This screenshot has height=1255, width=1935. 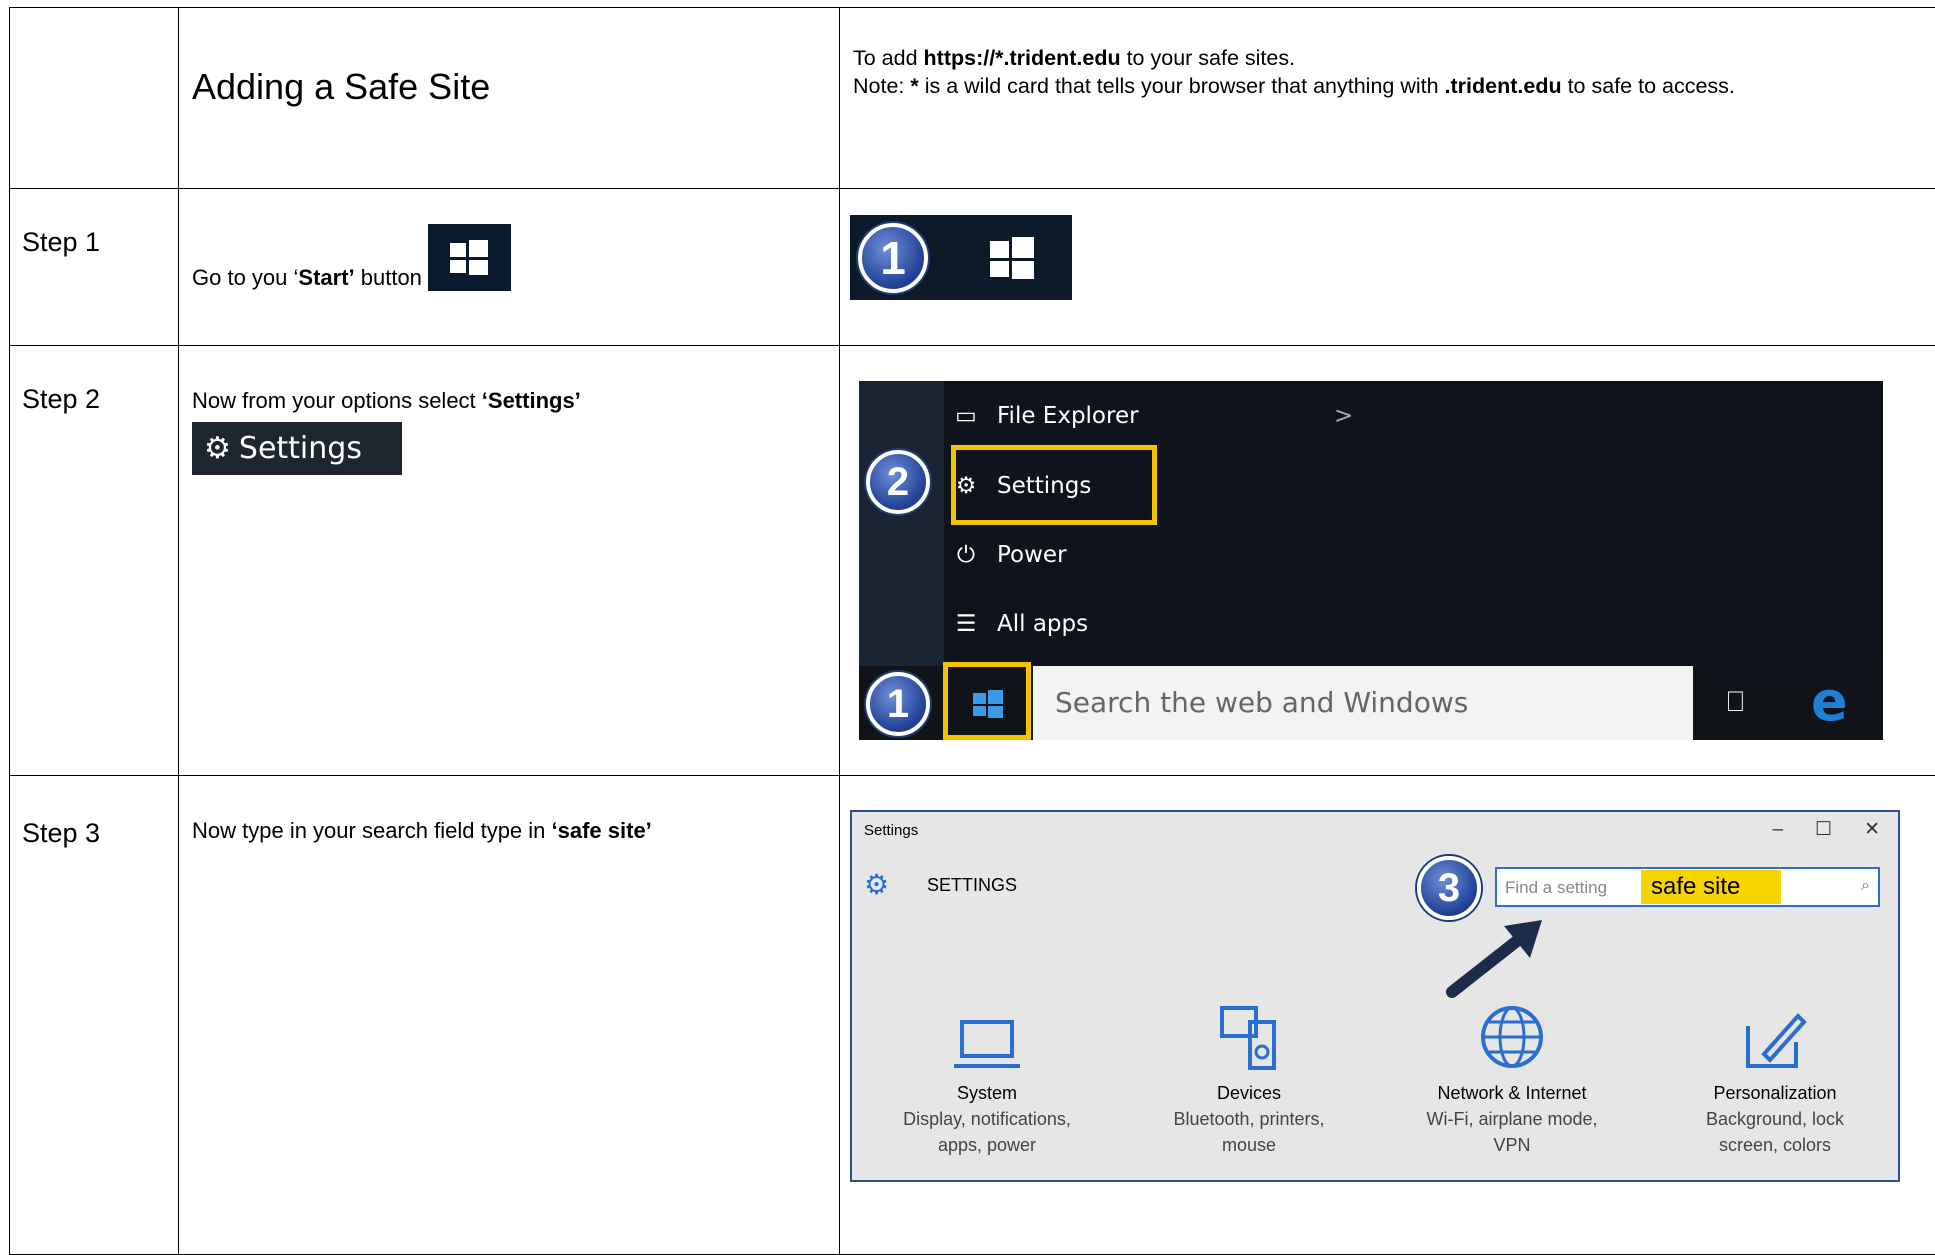 What do you see at coordinates (1829, 701) in the screenshot?
I see `edge-browser-icon: e` at bounding box center [1829, 701].